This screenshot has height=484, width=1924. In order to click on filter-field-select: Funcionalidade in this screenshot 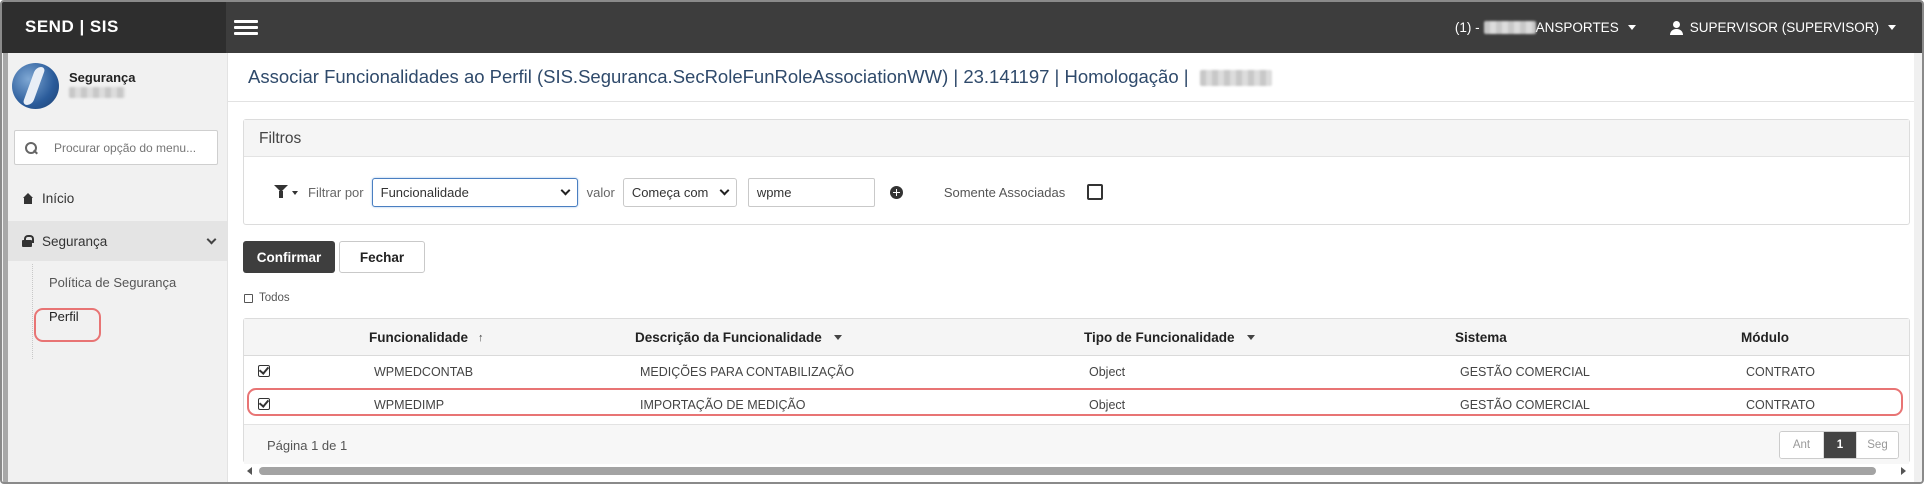, I will do `click(474, 192)`.